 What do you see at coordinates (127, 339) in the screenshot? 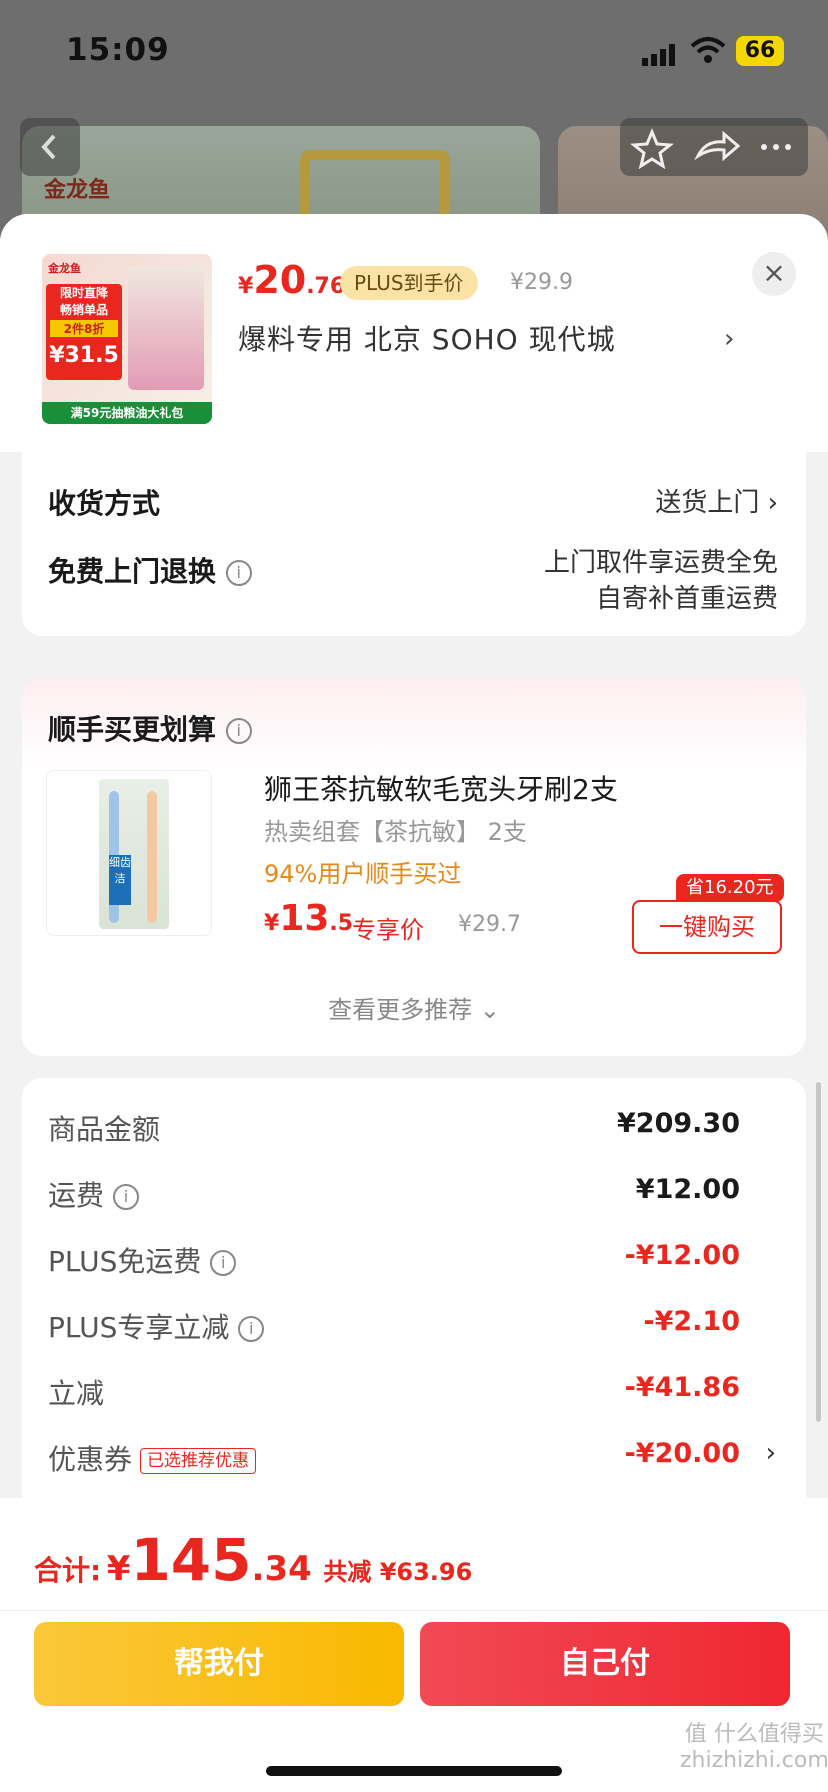
I see `product-image: 金龙鱼 限时直降 畅销单品 2件8折 ¥31.5 满59元抽粮油大礼包` at bounding box center [127, 339].